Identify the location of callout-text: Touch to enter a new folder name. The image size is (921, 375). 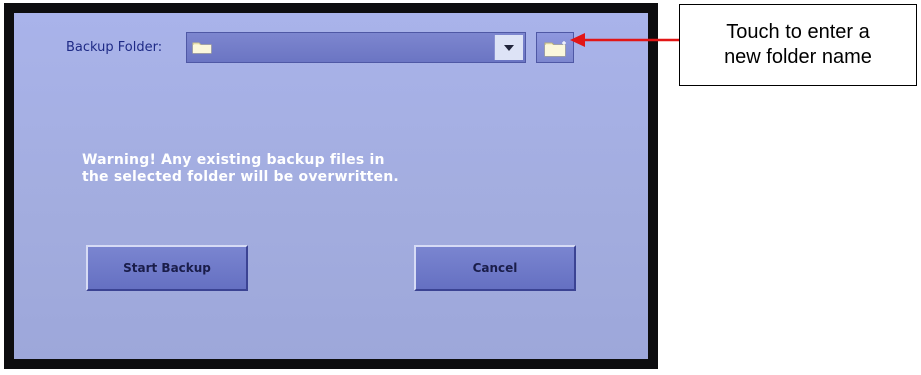
(798, 44).